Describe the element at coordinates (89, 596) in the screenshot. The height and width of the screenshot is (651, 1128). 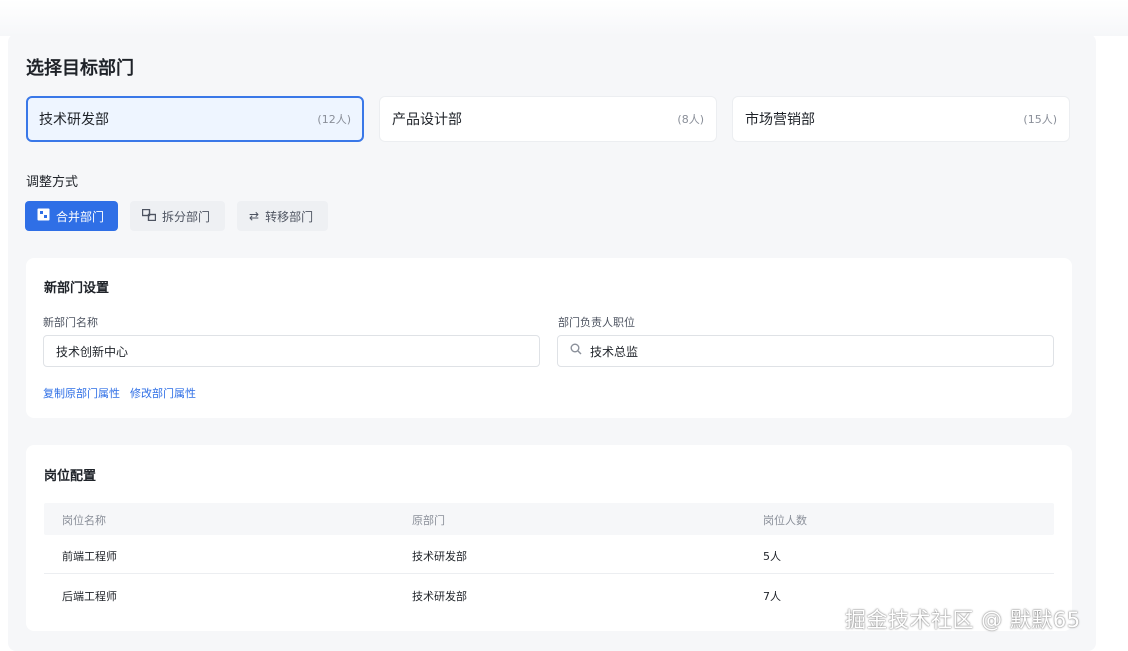
I see `position-name: 后端工程师` at that location.